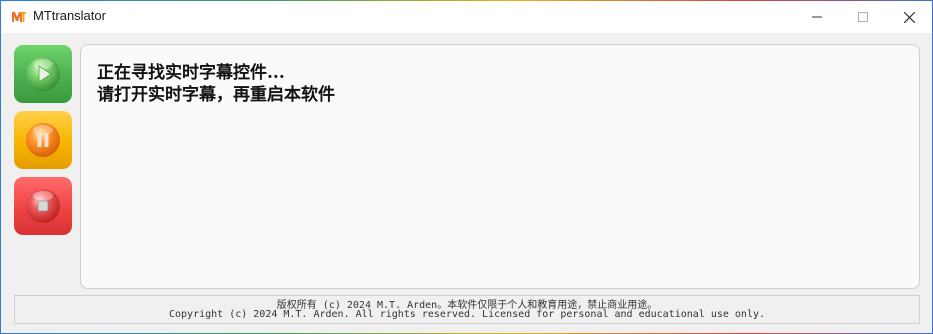 Image resolution: width=933 pixels, height=334 pixels. I want to click on pause-button, so click(43, 140).